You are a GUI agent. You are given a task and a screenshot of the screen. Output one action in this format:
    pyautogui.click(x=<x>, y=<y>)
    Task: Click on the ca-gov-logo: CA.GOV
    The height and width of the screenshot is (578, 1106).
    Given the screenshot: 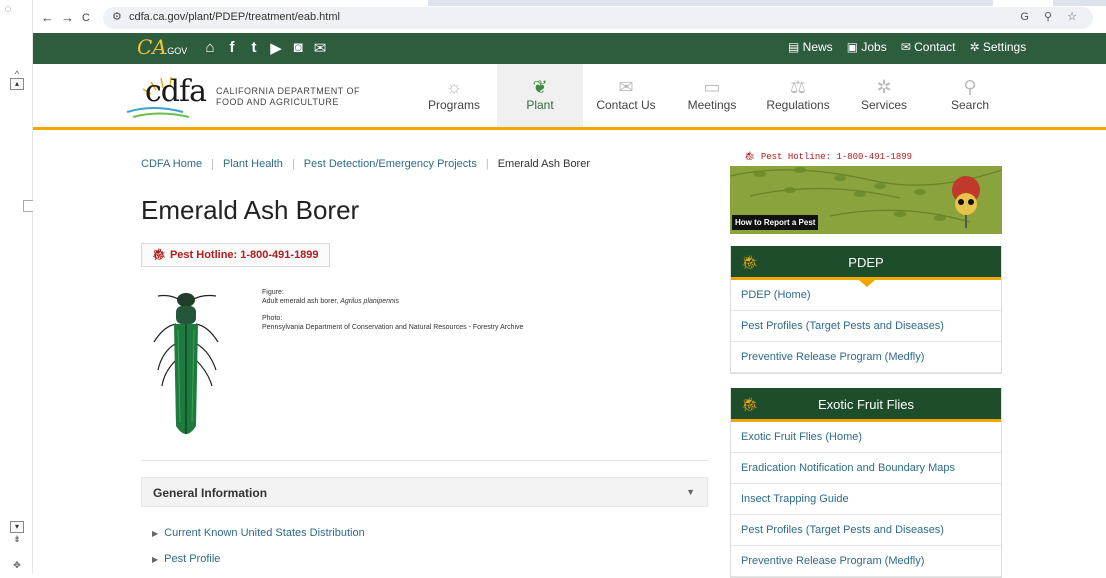 What is the action you would take?
    pyautogui.click(x=162, y=49)
    